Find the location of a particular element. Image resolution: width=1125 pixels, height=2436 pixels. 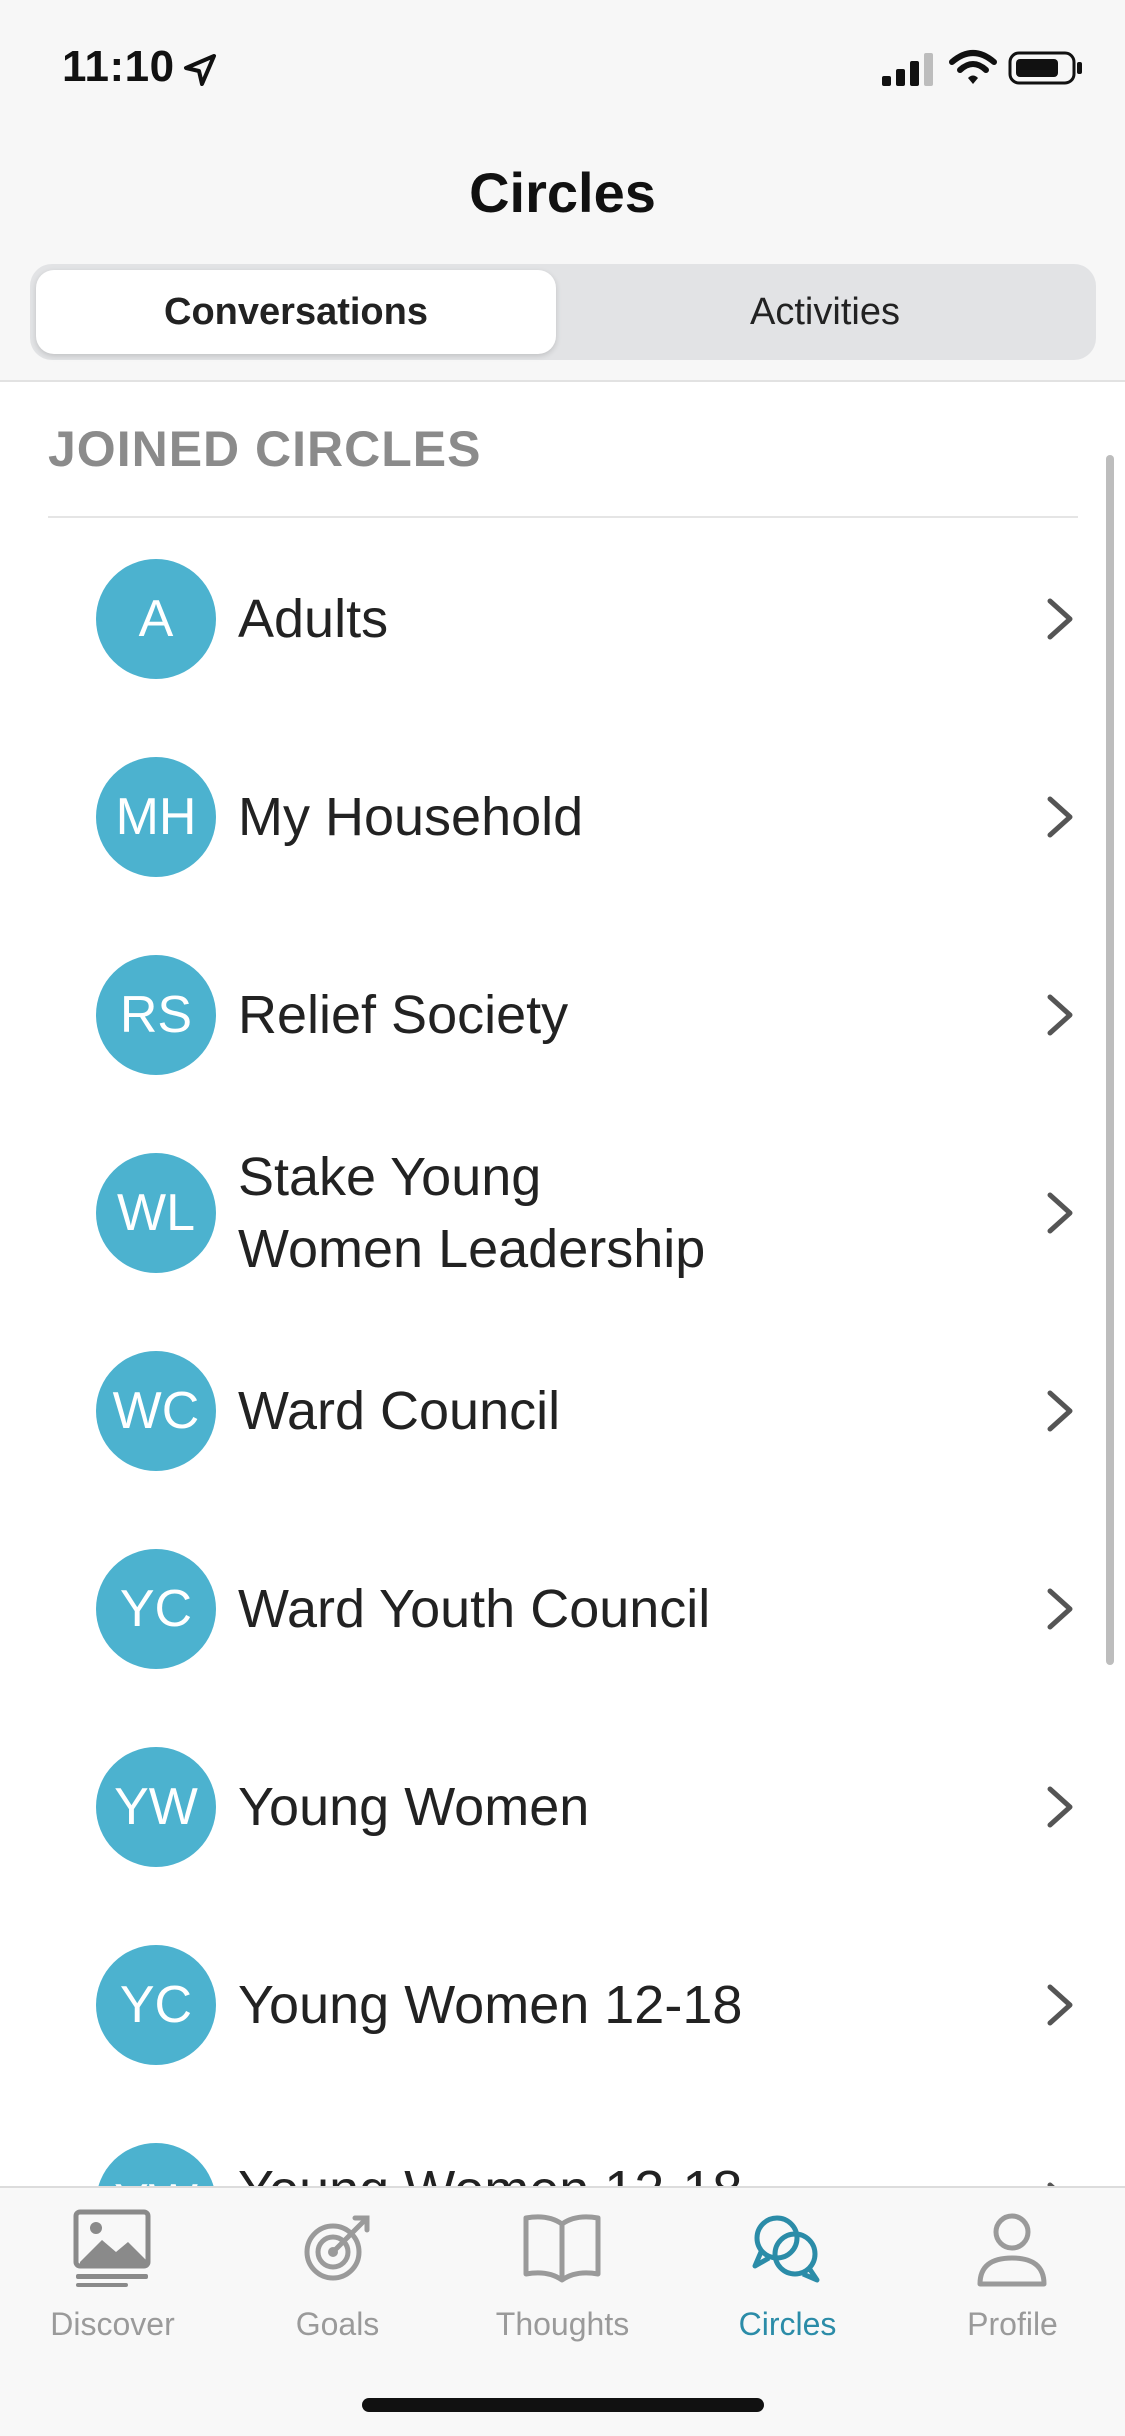

open-book-icon is located at coordinates (562, 2248).